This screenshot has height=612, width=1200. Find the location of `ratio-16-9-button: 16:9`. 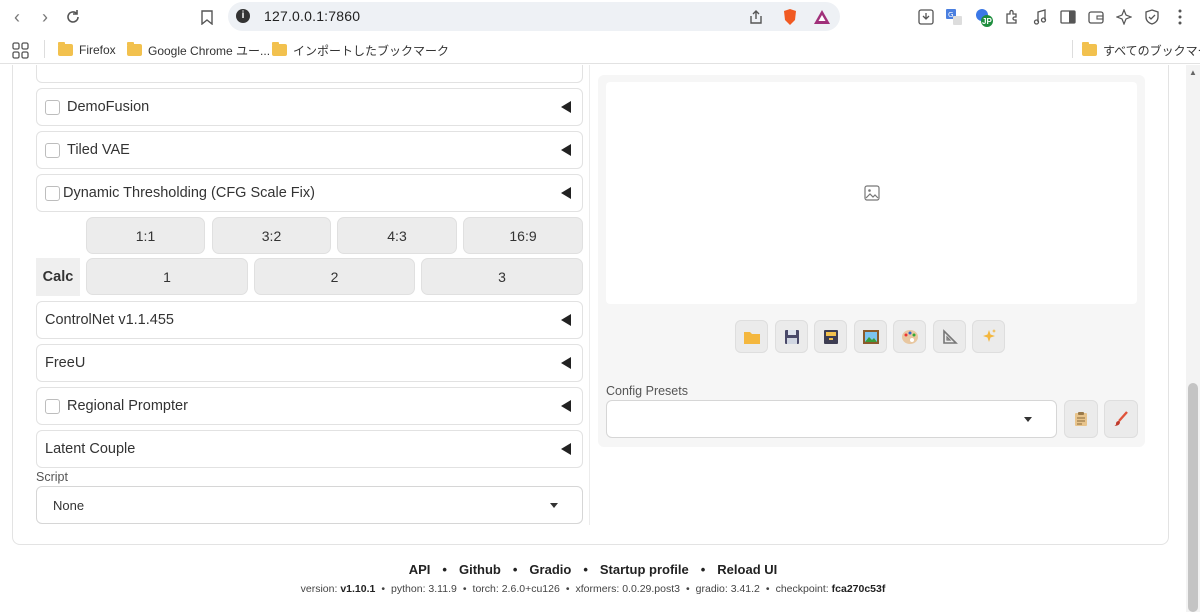

ratio-16-9-button: 16:9 is located at coordinates (523, 235).